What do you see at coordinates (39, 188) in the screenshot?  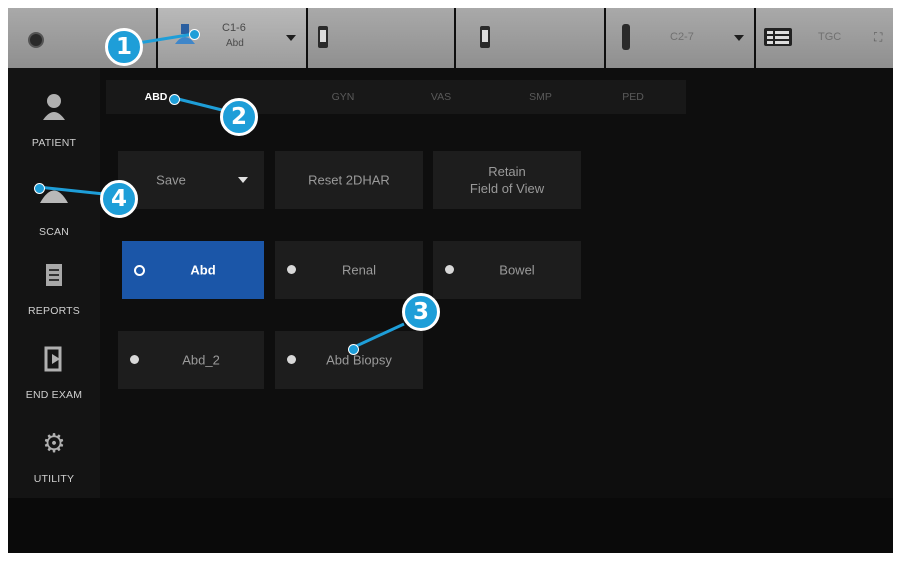 I see `callout-4-anchor` at bounding box center [39, 188].